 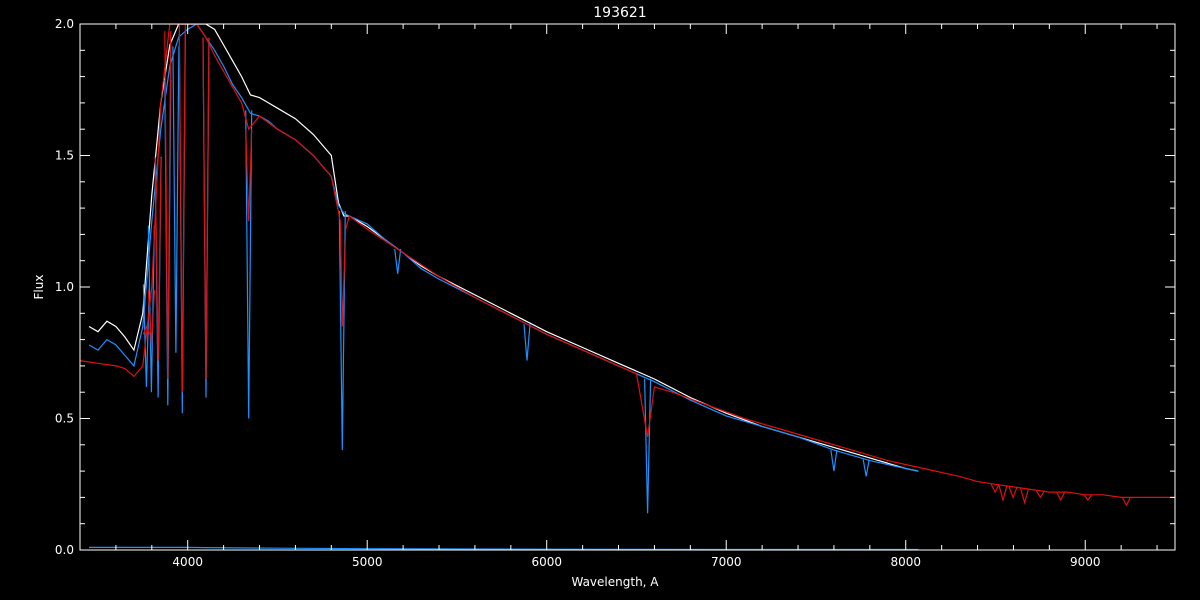 What do you see at coordinates (367, 562) in the screenshot?
I see `x-tick-label: 5000` at bounding box center [367, 562].